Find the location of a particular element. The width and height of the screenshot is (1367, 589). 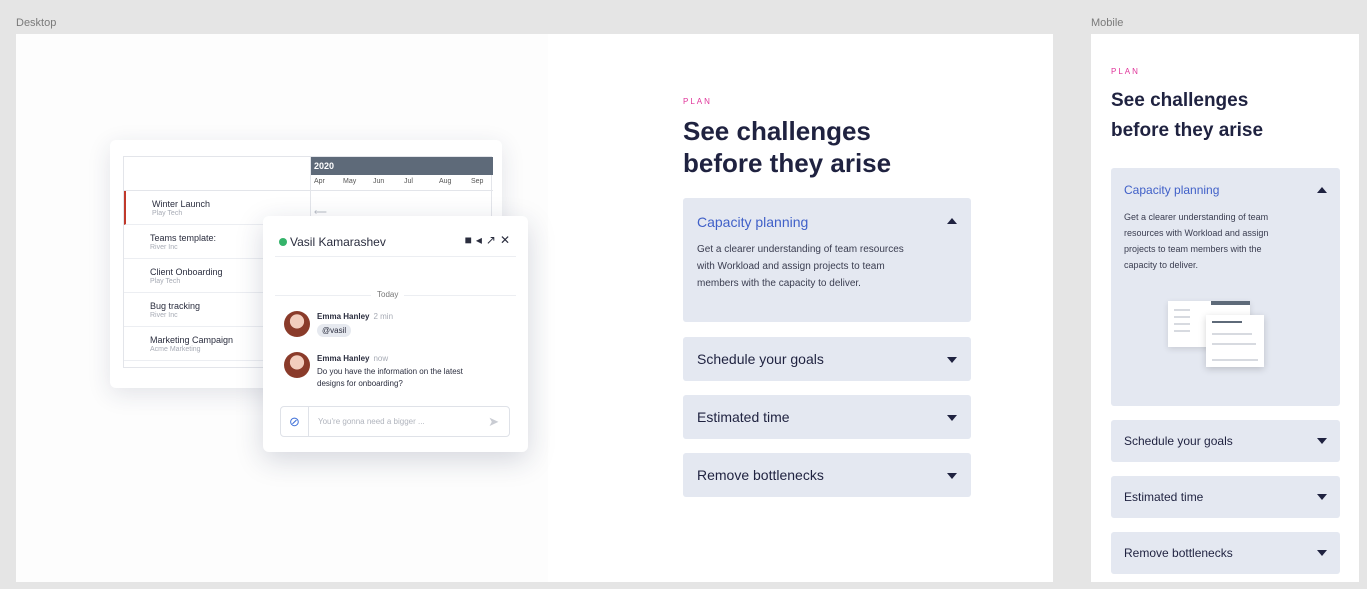

send-icon: ➤ is located at coordinates (493, 422).